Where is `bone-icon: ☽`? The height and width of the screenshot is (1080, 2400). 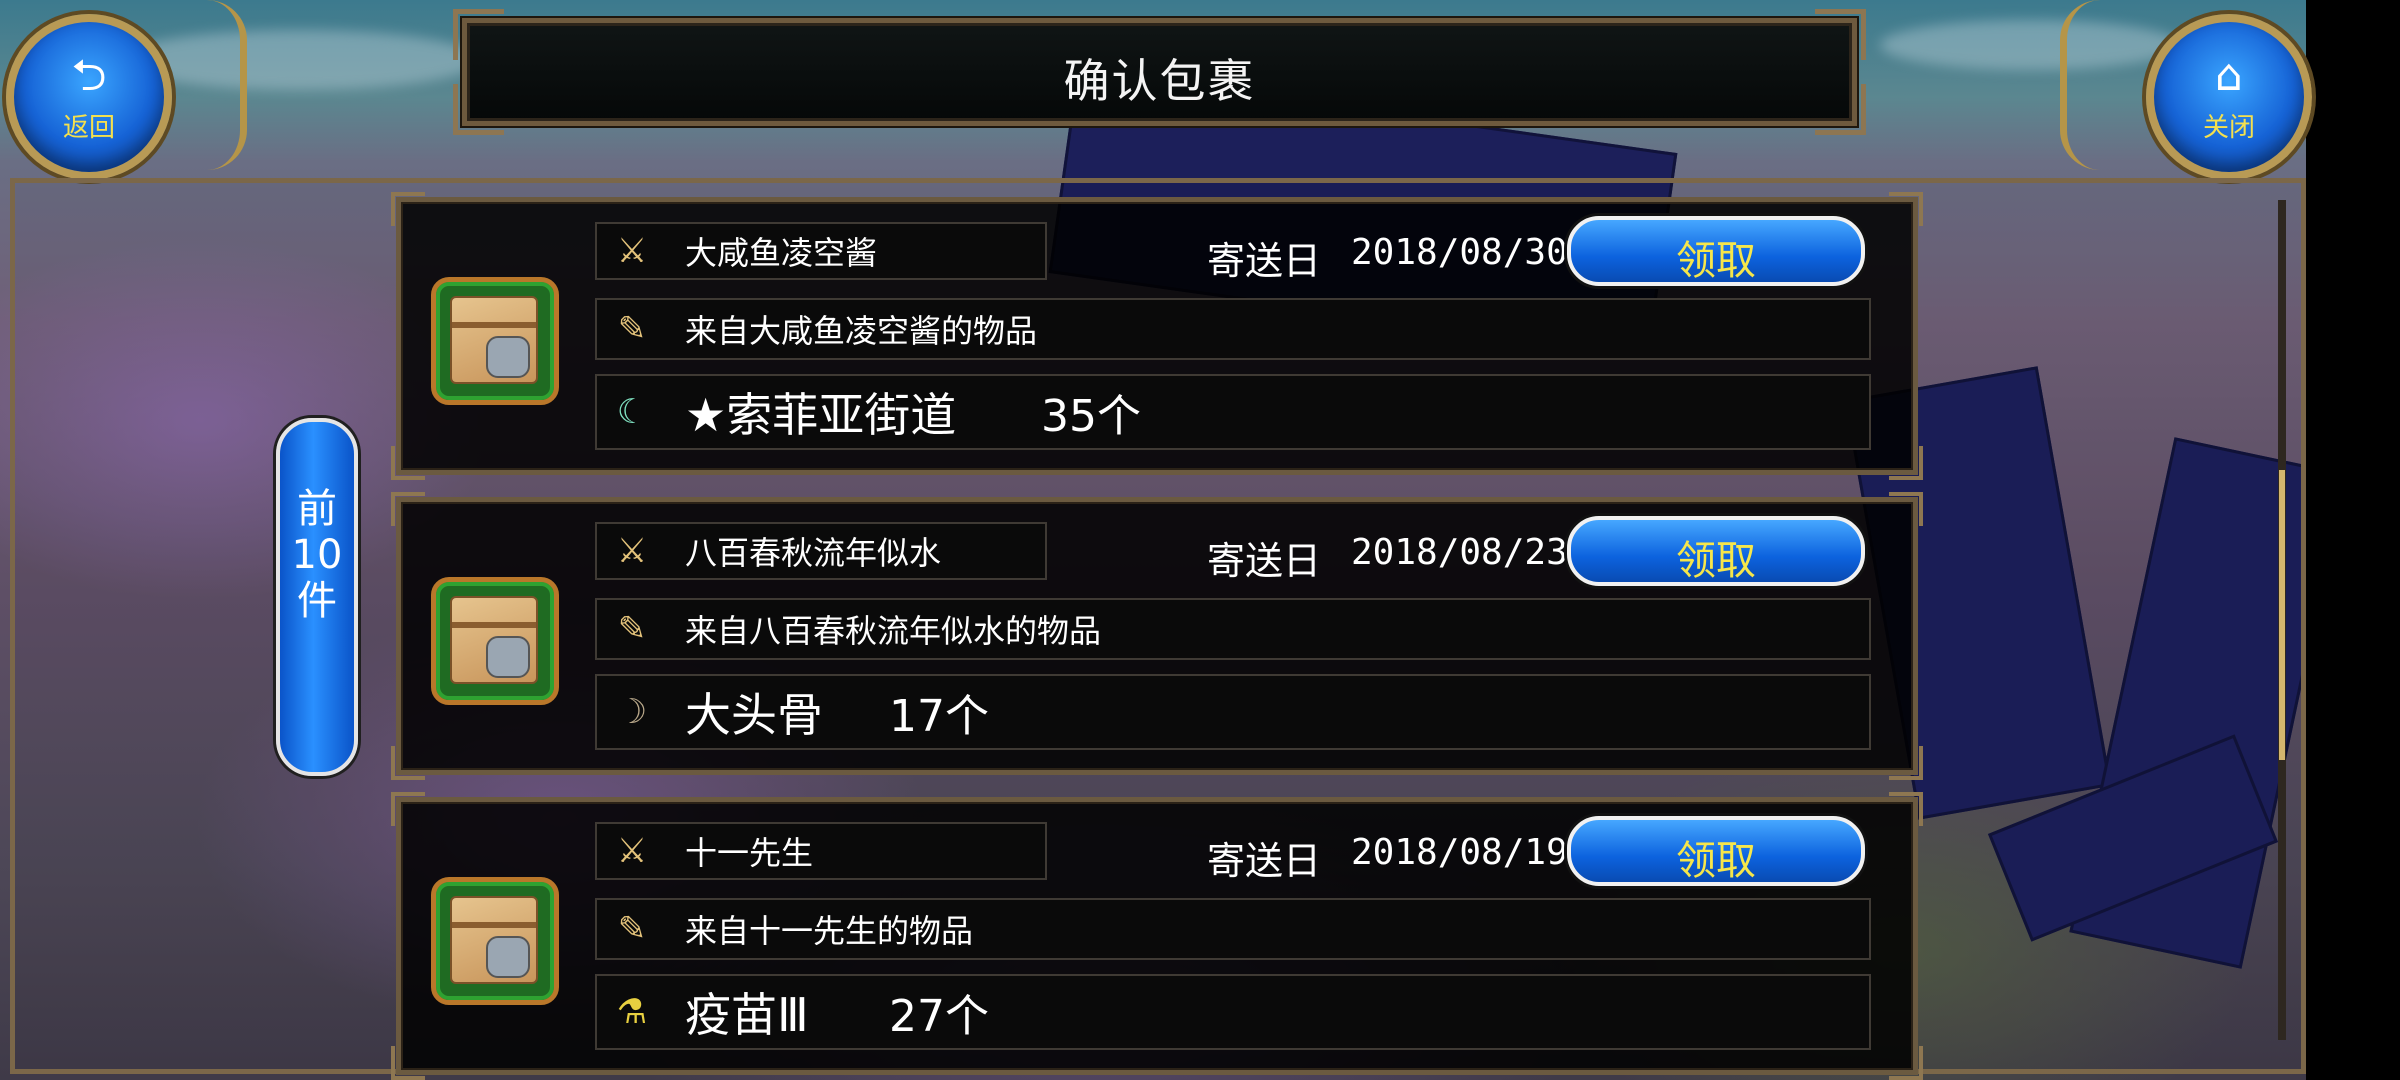 bone-icon: ☽ is located at coordinates (632, 712).